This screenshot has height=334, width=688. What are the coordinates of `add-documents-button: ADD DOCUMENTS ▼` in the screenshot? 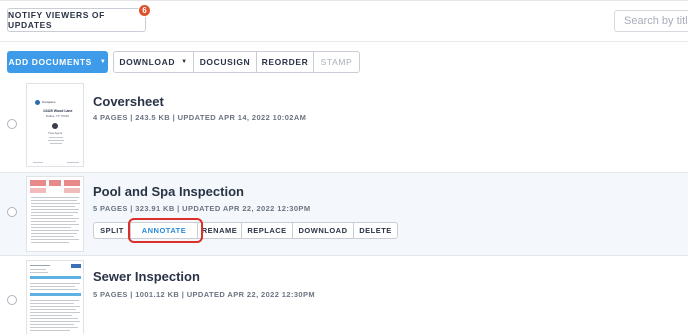 It's located at (57, 62).